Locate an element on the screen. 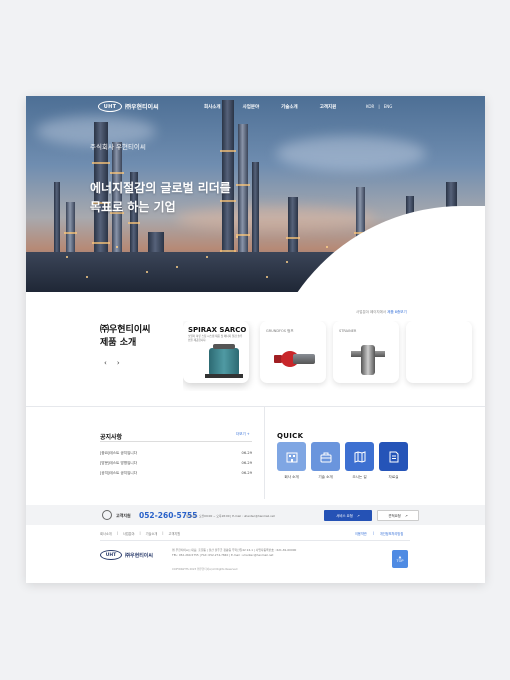 The image size is (510, 680). product-caption: GRUNDFOS 펌프 is located at coordinates (280, 331).